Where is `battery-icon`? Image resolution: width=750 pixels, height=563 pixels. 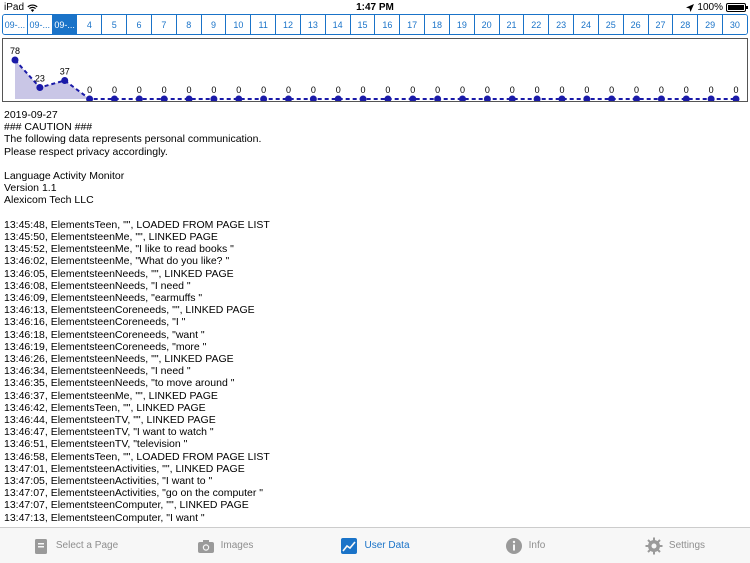 battery-icon is located at coordinates (737, 7).